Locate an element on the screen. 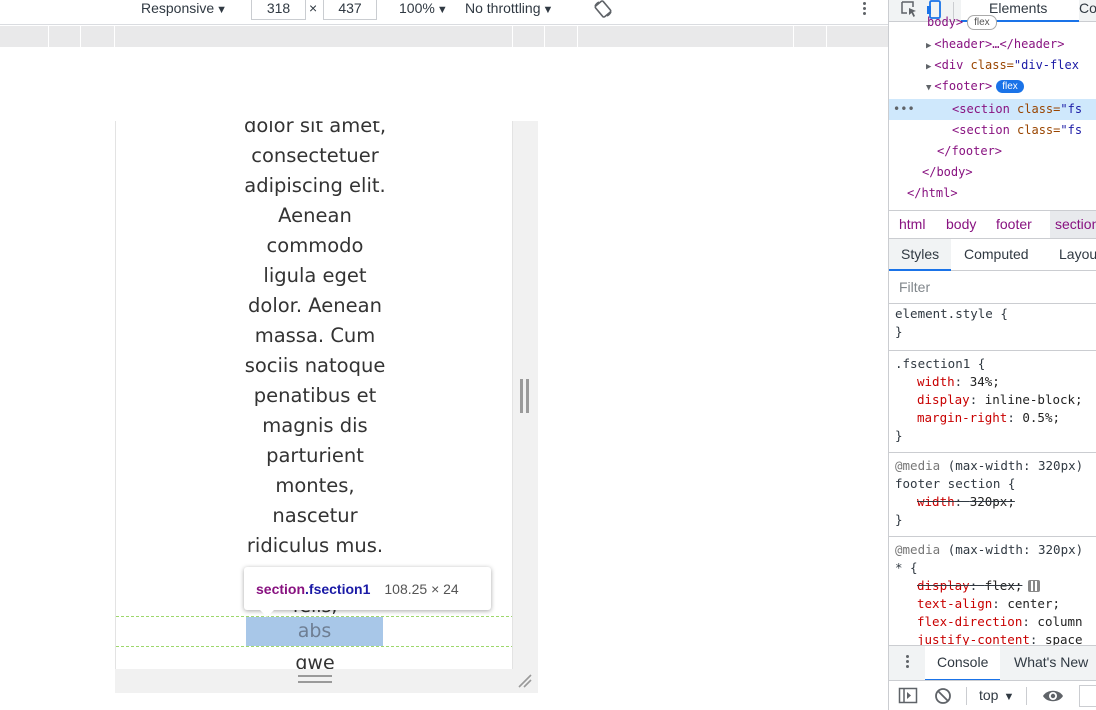  tooltip-selector: section.fsection1 is located at coordinates (313, 589).